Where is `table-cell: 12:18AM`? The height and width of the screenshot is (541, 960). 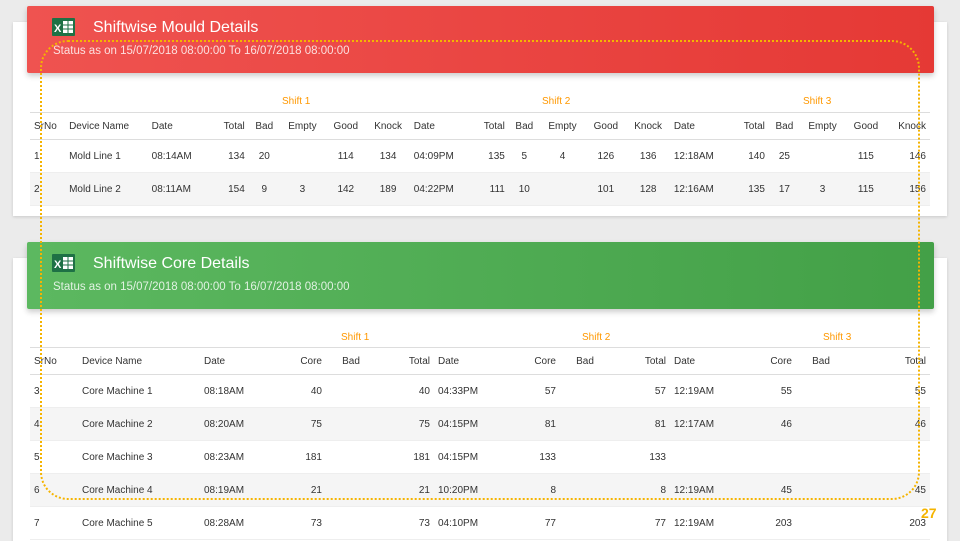 table-cell: 12:18AM is located at coordinates (699, 156).